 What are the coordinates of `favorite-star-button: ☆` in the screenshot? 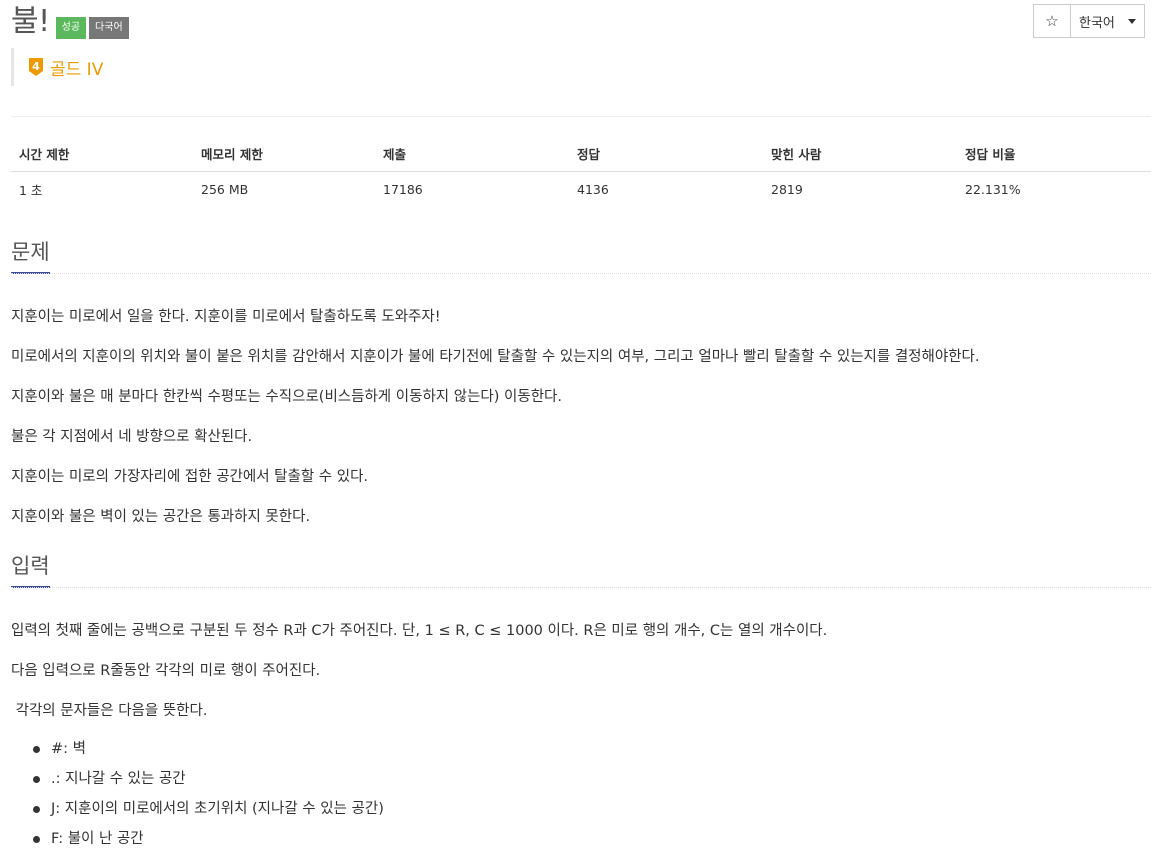 It's located at (1052, 21).